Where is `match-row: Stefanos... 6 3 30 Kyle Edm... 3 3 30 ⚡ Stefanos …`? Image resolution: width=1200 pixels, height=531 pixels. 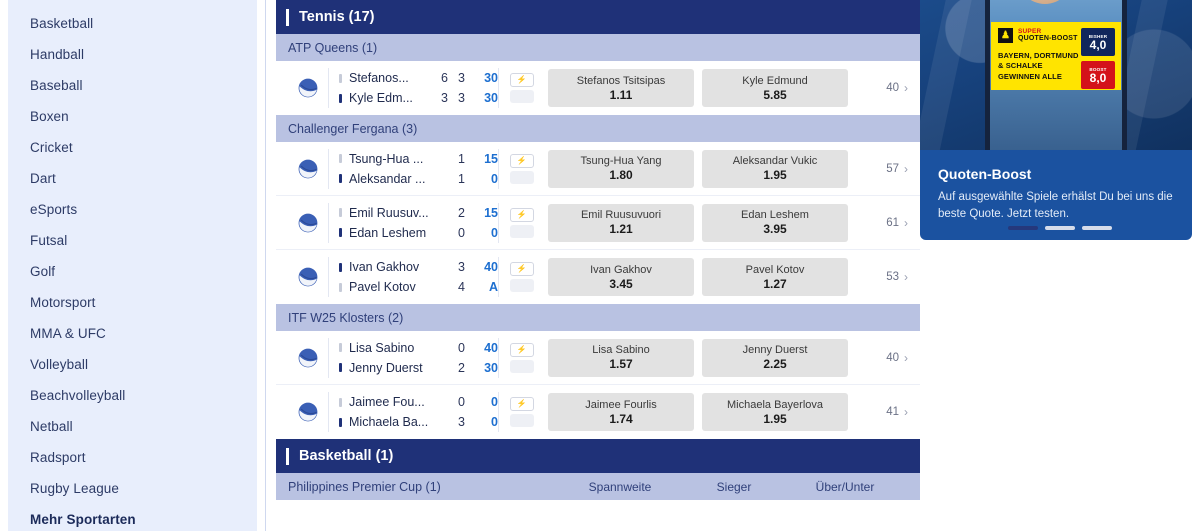
match-row: Stefanos... 6 3 30 Kyle Edm... 3 3 30 ⚡ Stefanos … is located at coordinates (598, 88).